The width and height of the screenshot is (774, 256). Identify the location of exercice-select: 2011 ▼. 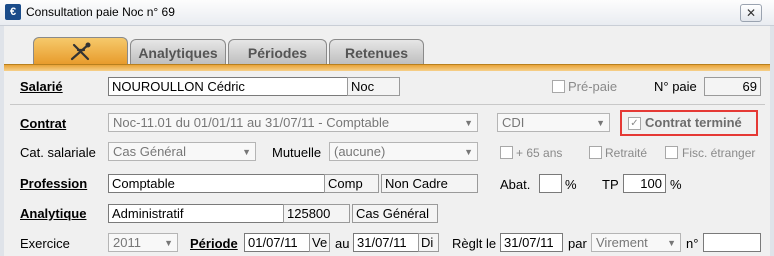
(143, 242).